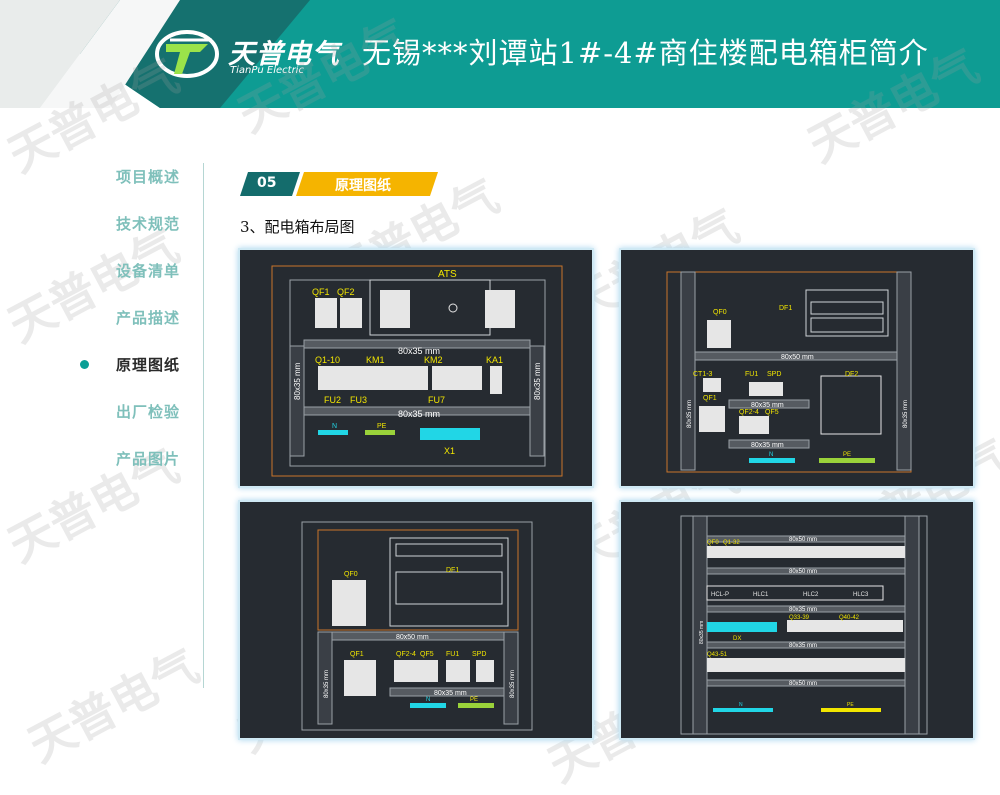 The image size is (1000, 795). What do you see at coordinates (120, 279) in the screenshot?
I see `nav-item-equipment-list: 设备清单` at bounding box center [120, 279].